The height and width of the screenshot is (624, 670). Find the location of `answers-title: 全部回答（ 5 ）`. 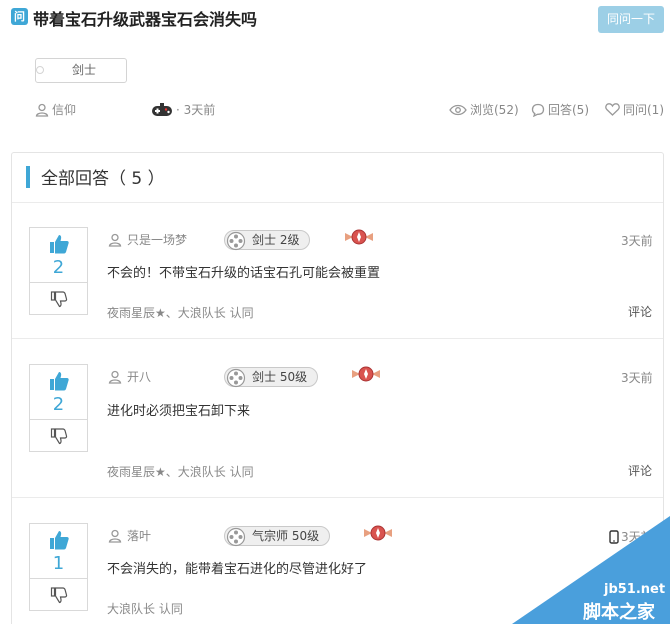

answers-title: 全部回答（ 5 ） is located at coordinates (103, 179).